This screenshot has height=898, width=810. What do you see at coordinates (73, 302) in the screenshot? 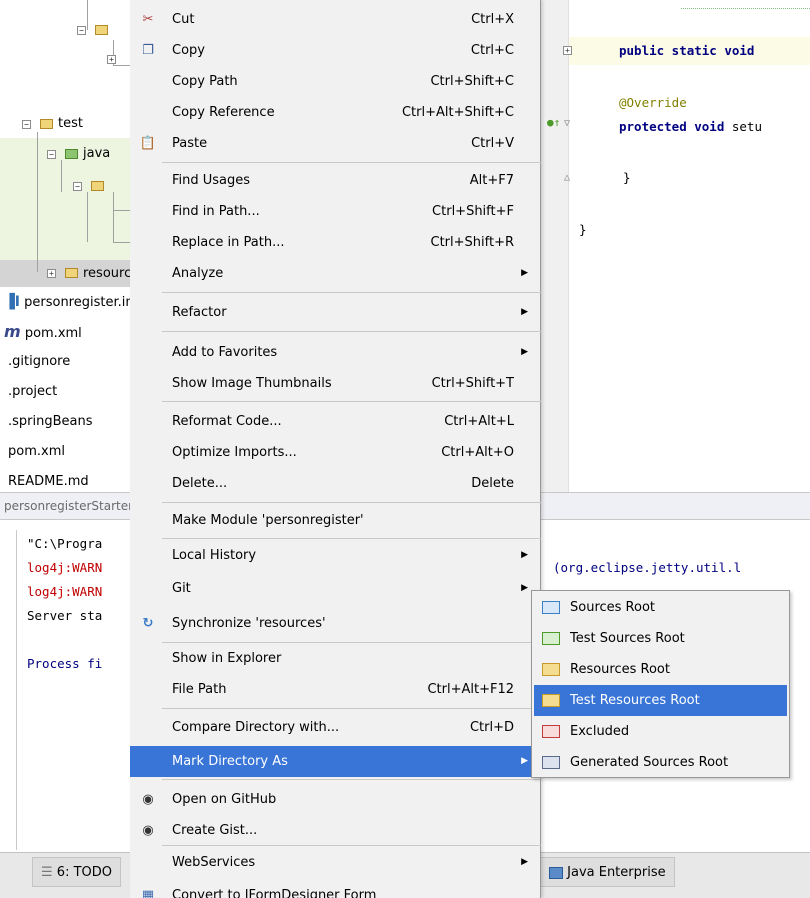
I see `tree-item-iml: ▐I personregister.iml` at bounding box center [73, 302].